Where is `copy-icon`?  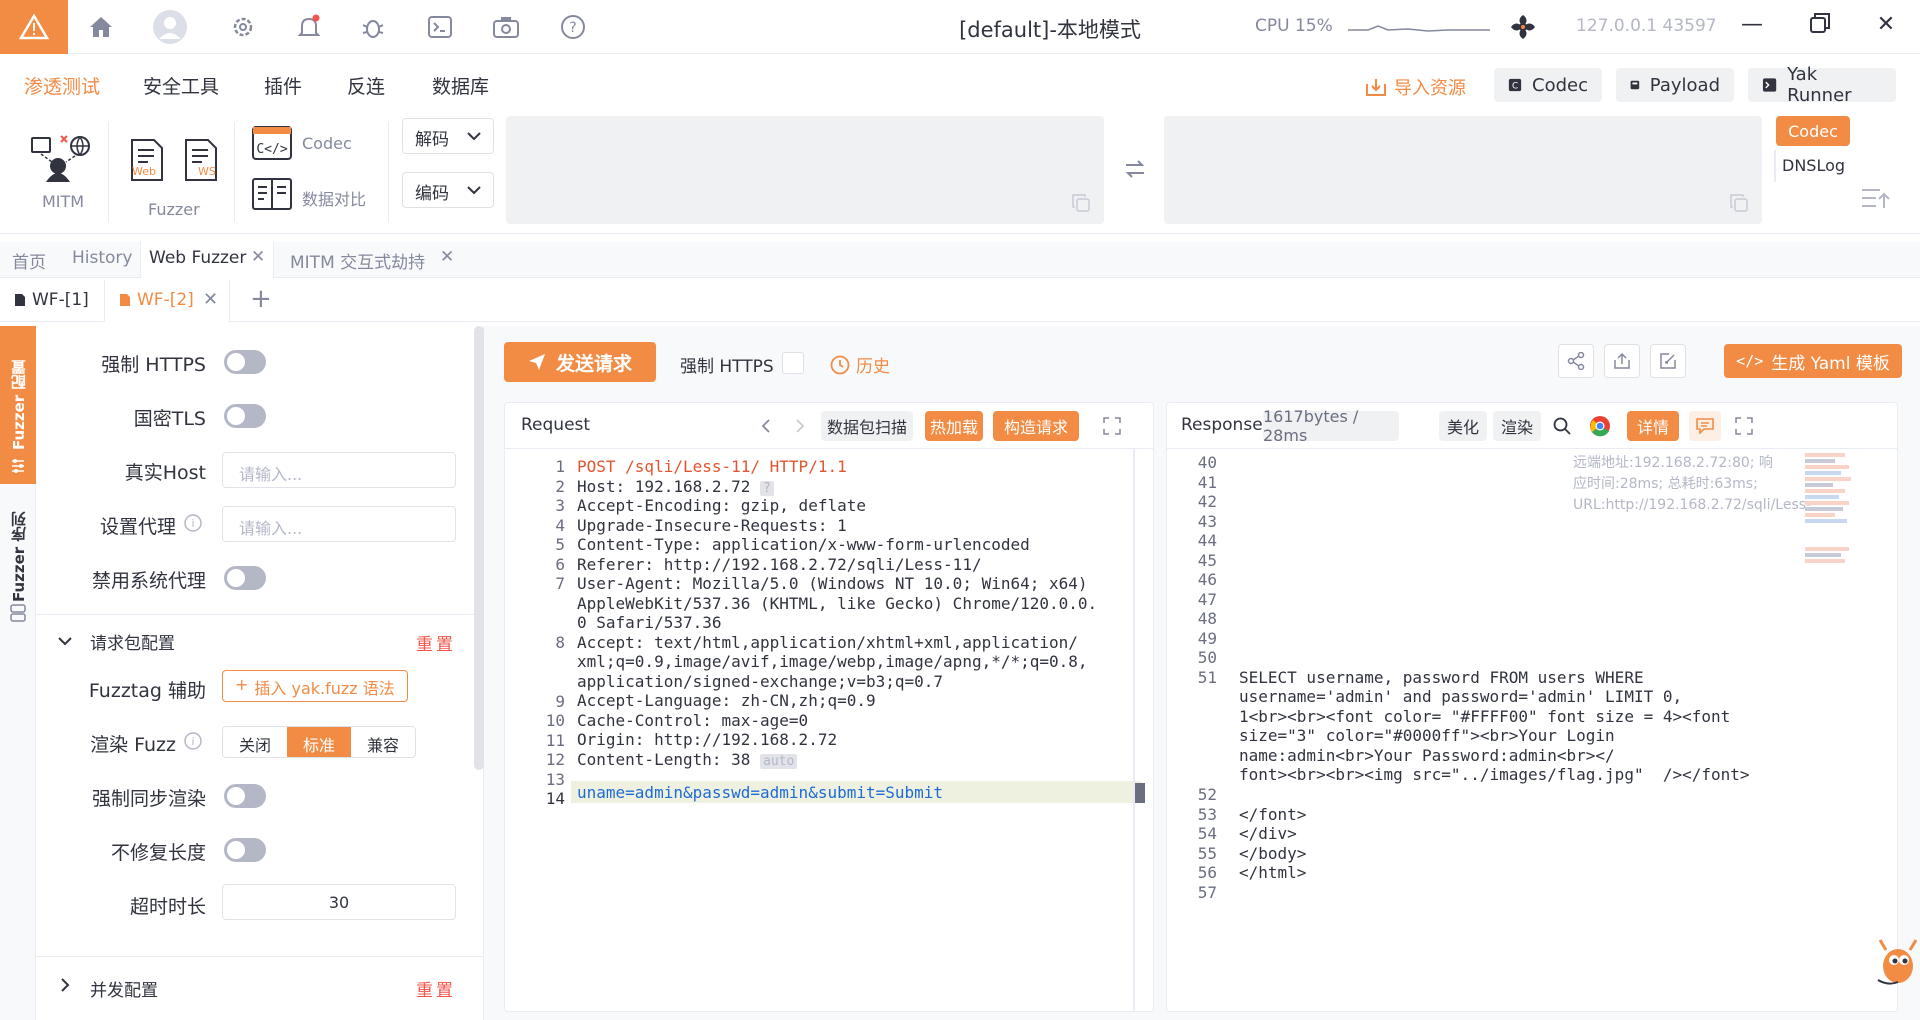 copy-icon is located at coordinates (1081, 203).